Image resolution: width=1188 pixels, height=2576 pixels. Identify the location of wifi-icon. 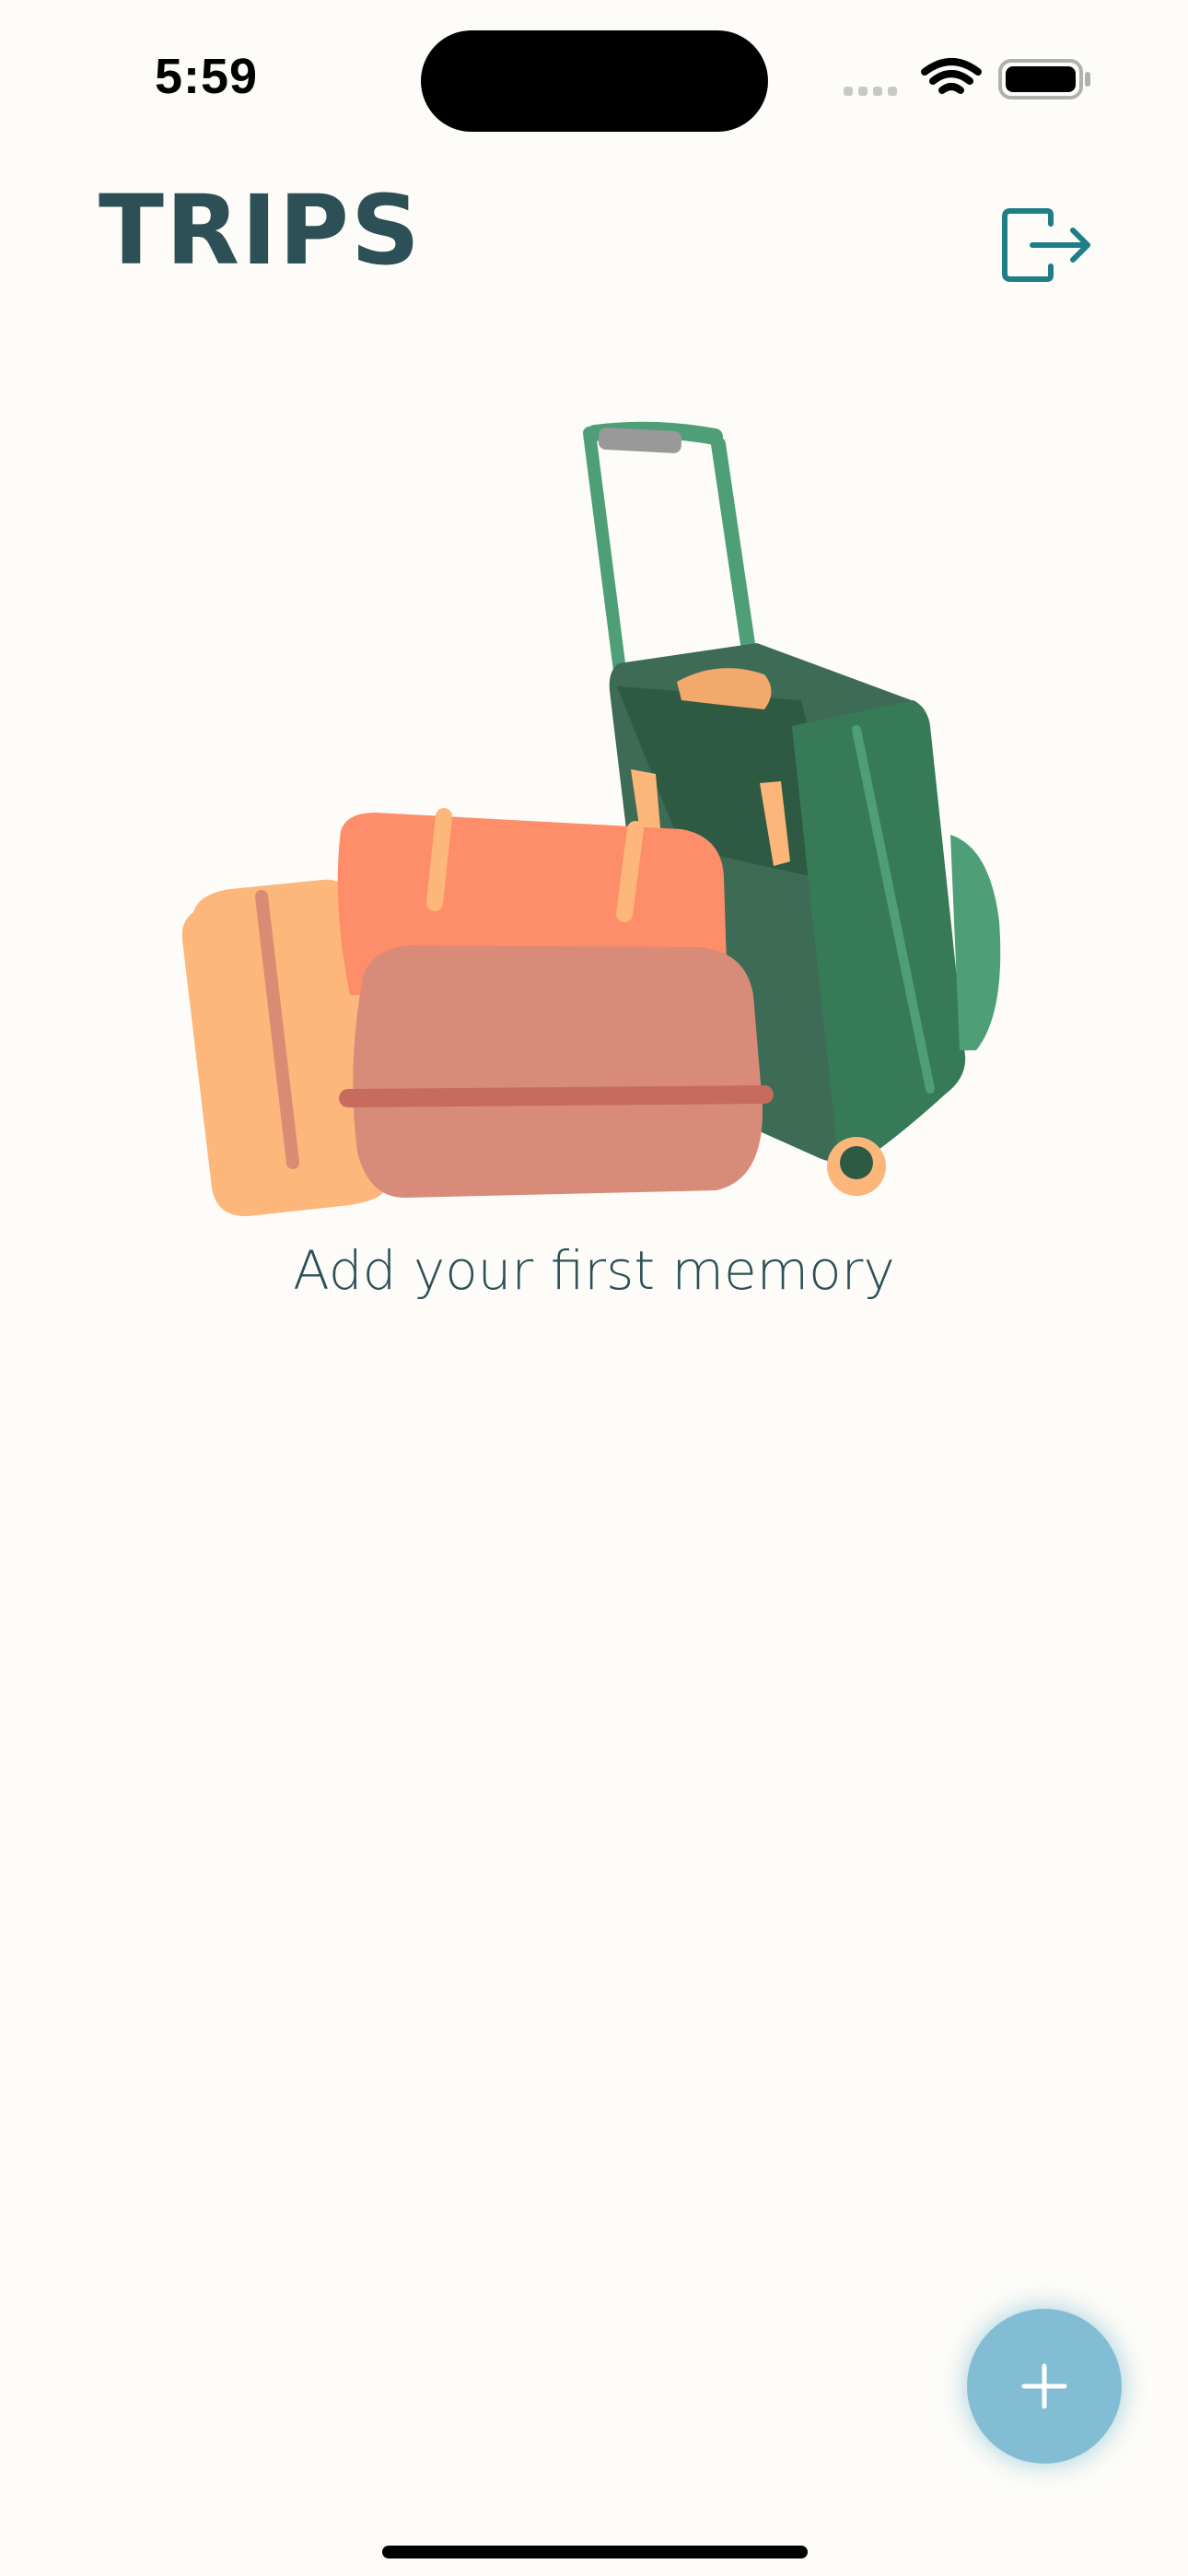
(951, 76).